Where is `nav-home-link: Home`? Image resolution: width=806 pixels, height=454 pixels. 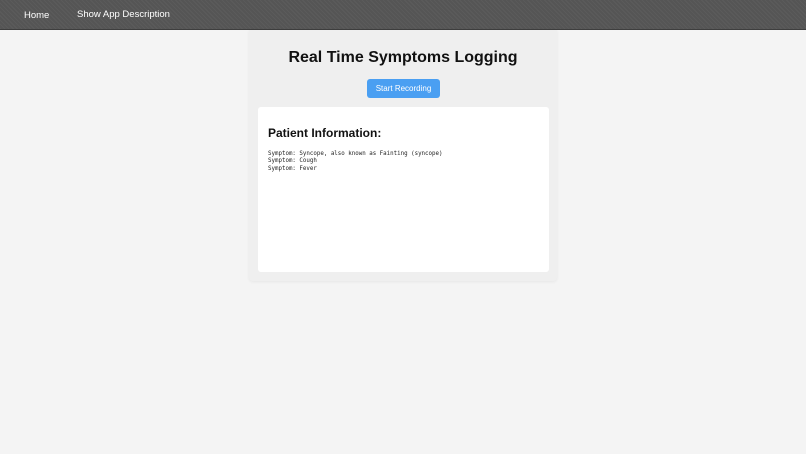 nav-home-link: Home is located at coordinates (36, 15).